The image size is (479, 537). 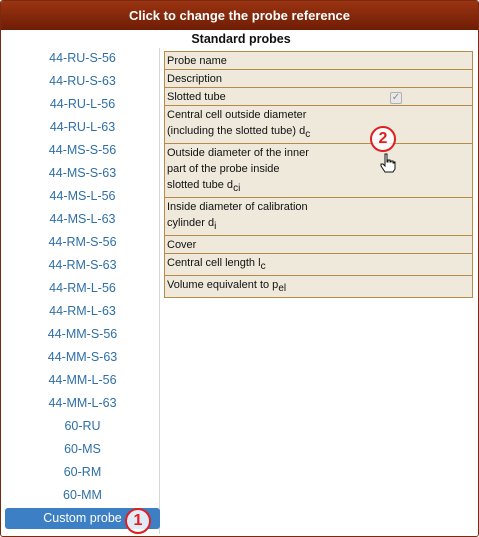 I want to click on property-row: Description, so click(x=318, y=79).